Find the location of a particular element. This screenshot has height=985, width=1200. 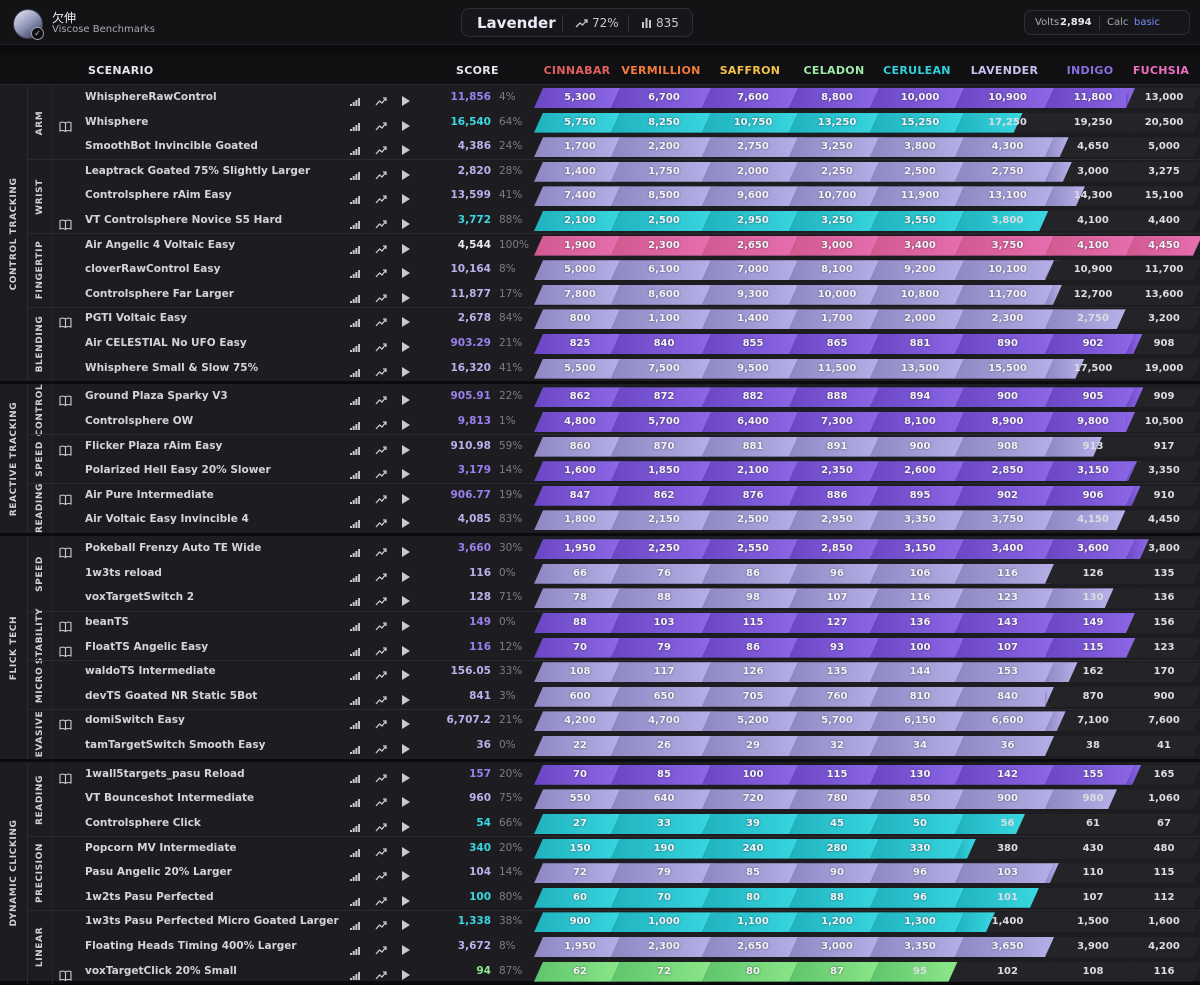

scenario-name: cloverRawControl Easy is located at coordinates (152, 269).